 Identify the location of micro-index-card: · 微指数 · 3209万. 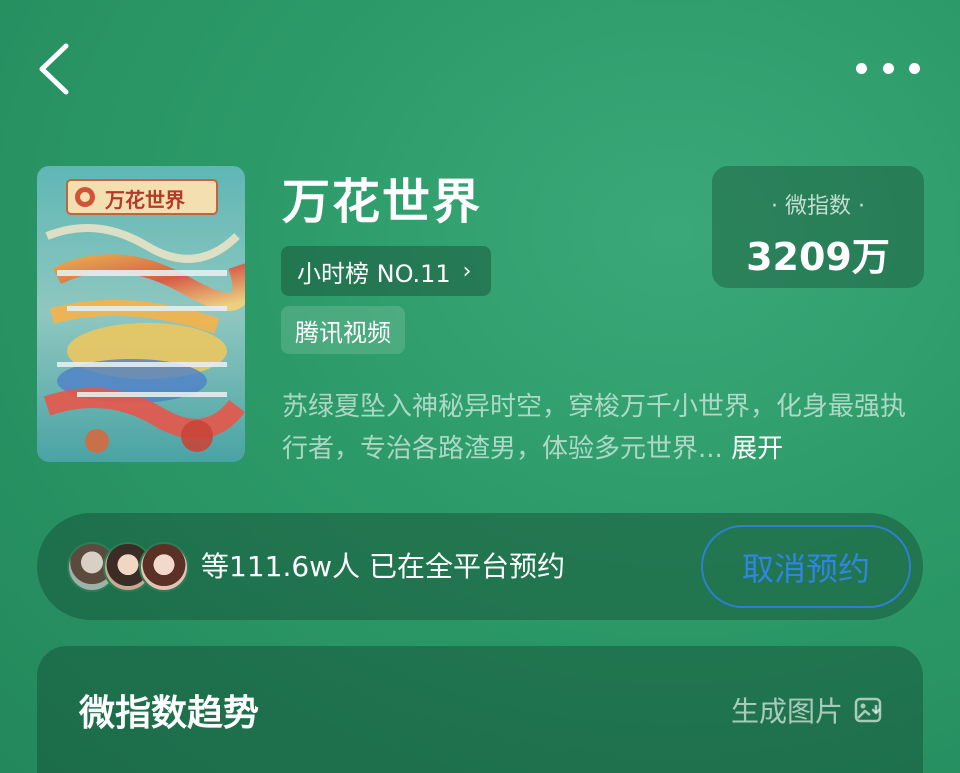
(818, 227).